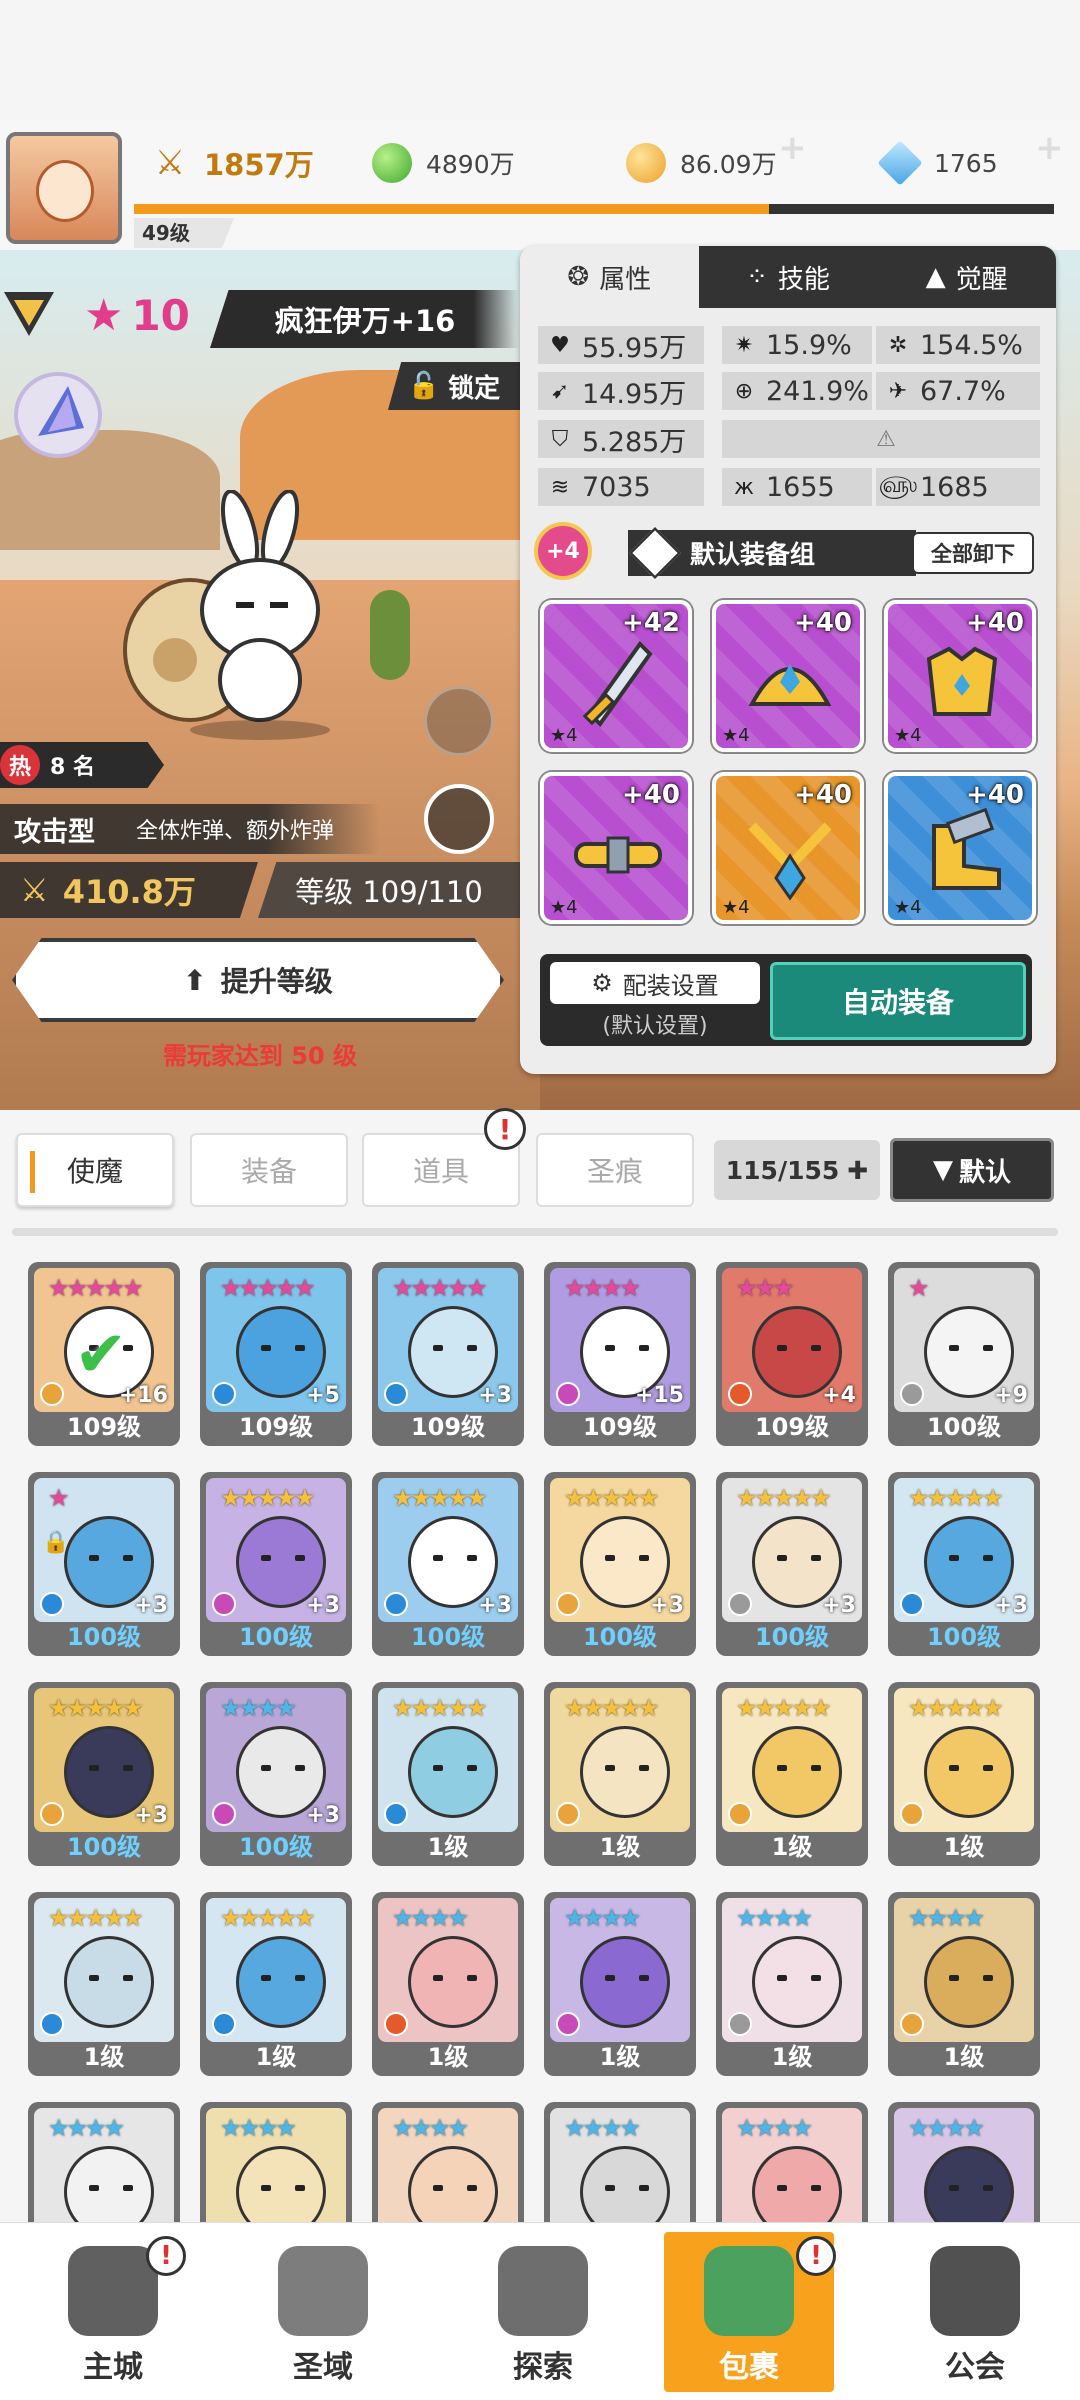 The width and height of the screenshot is (1080, 2400). What do you see at coordinates (56, 1542) in the screenshot?
I see `lock-icon: 🔒` at bounding box center [56, 1542].